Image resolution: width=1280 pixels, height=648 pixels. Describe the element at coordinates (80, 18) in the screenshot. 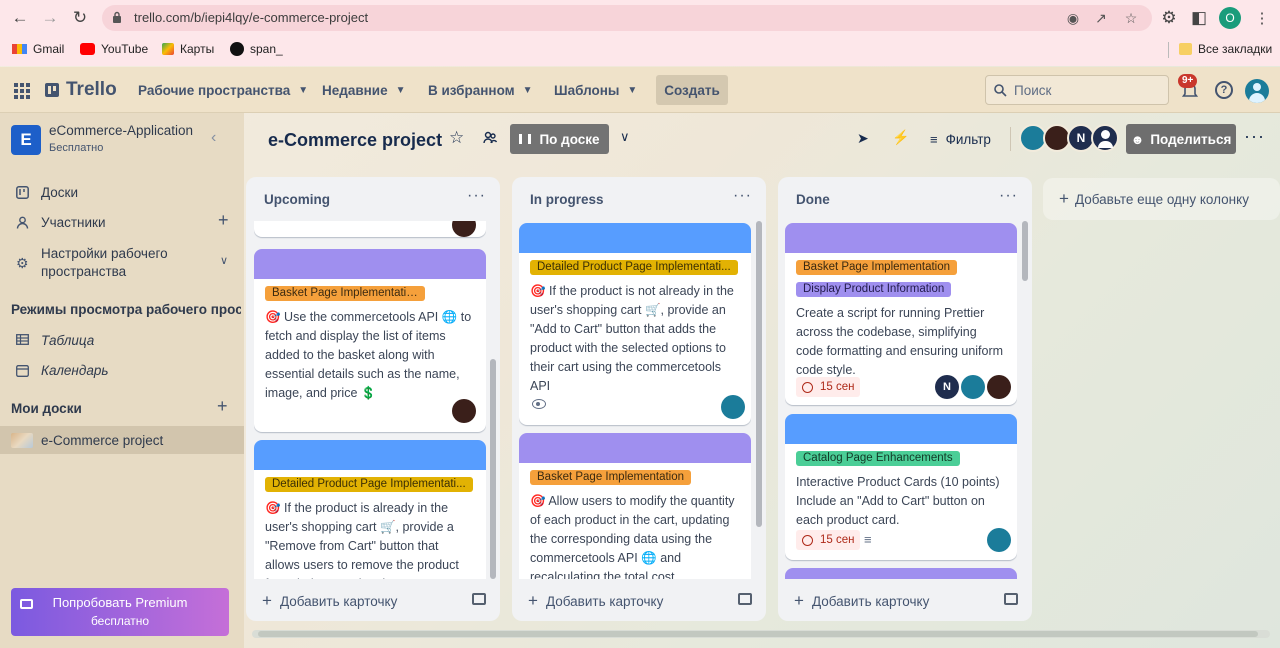

I see `reload-icon: ↻` at that location.